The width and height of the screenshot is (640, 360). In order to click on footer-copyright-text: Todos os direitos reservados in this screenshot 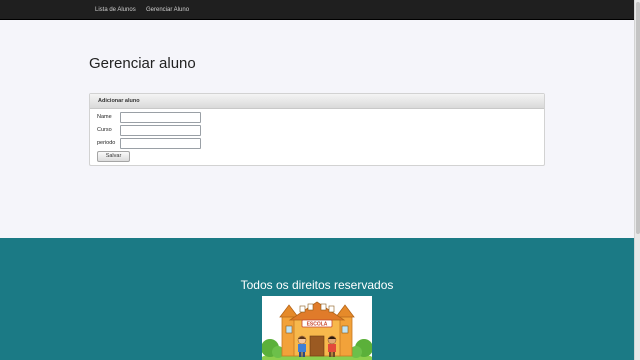, I will do `click(317, 285)`.